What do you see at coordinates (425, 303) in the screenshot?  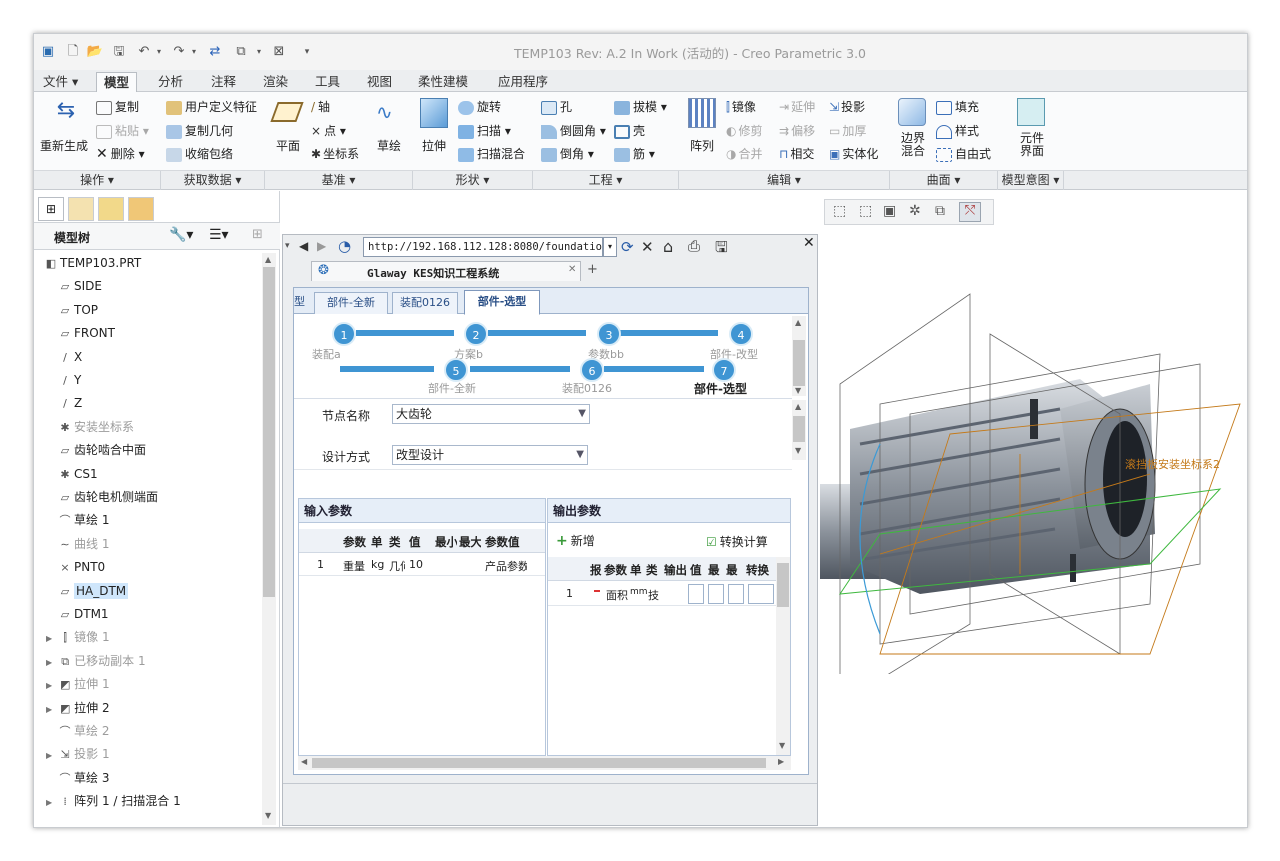 I see `page-tab-assembly: 装配0126` at bounding box center [425, 303].